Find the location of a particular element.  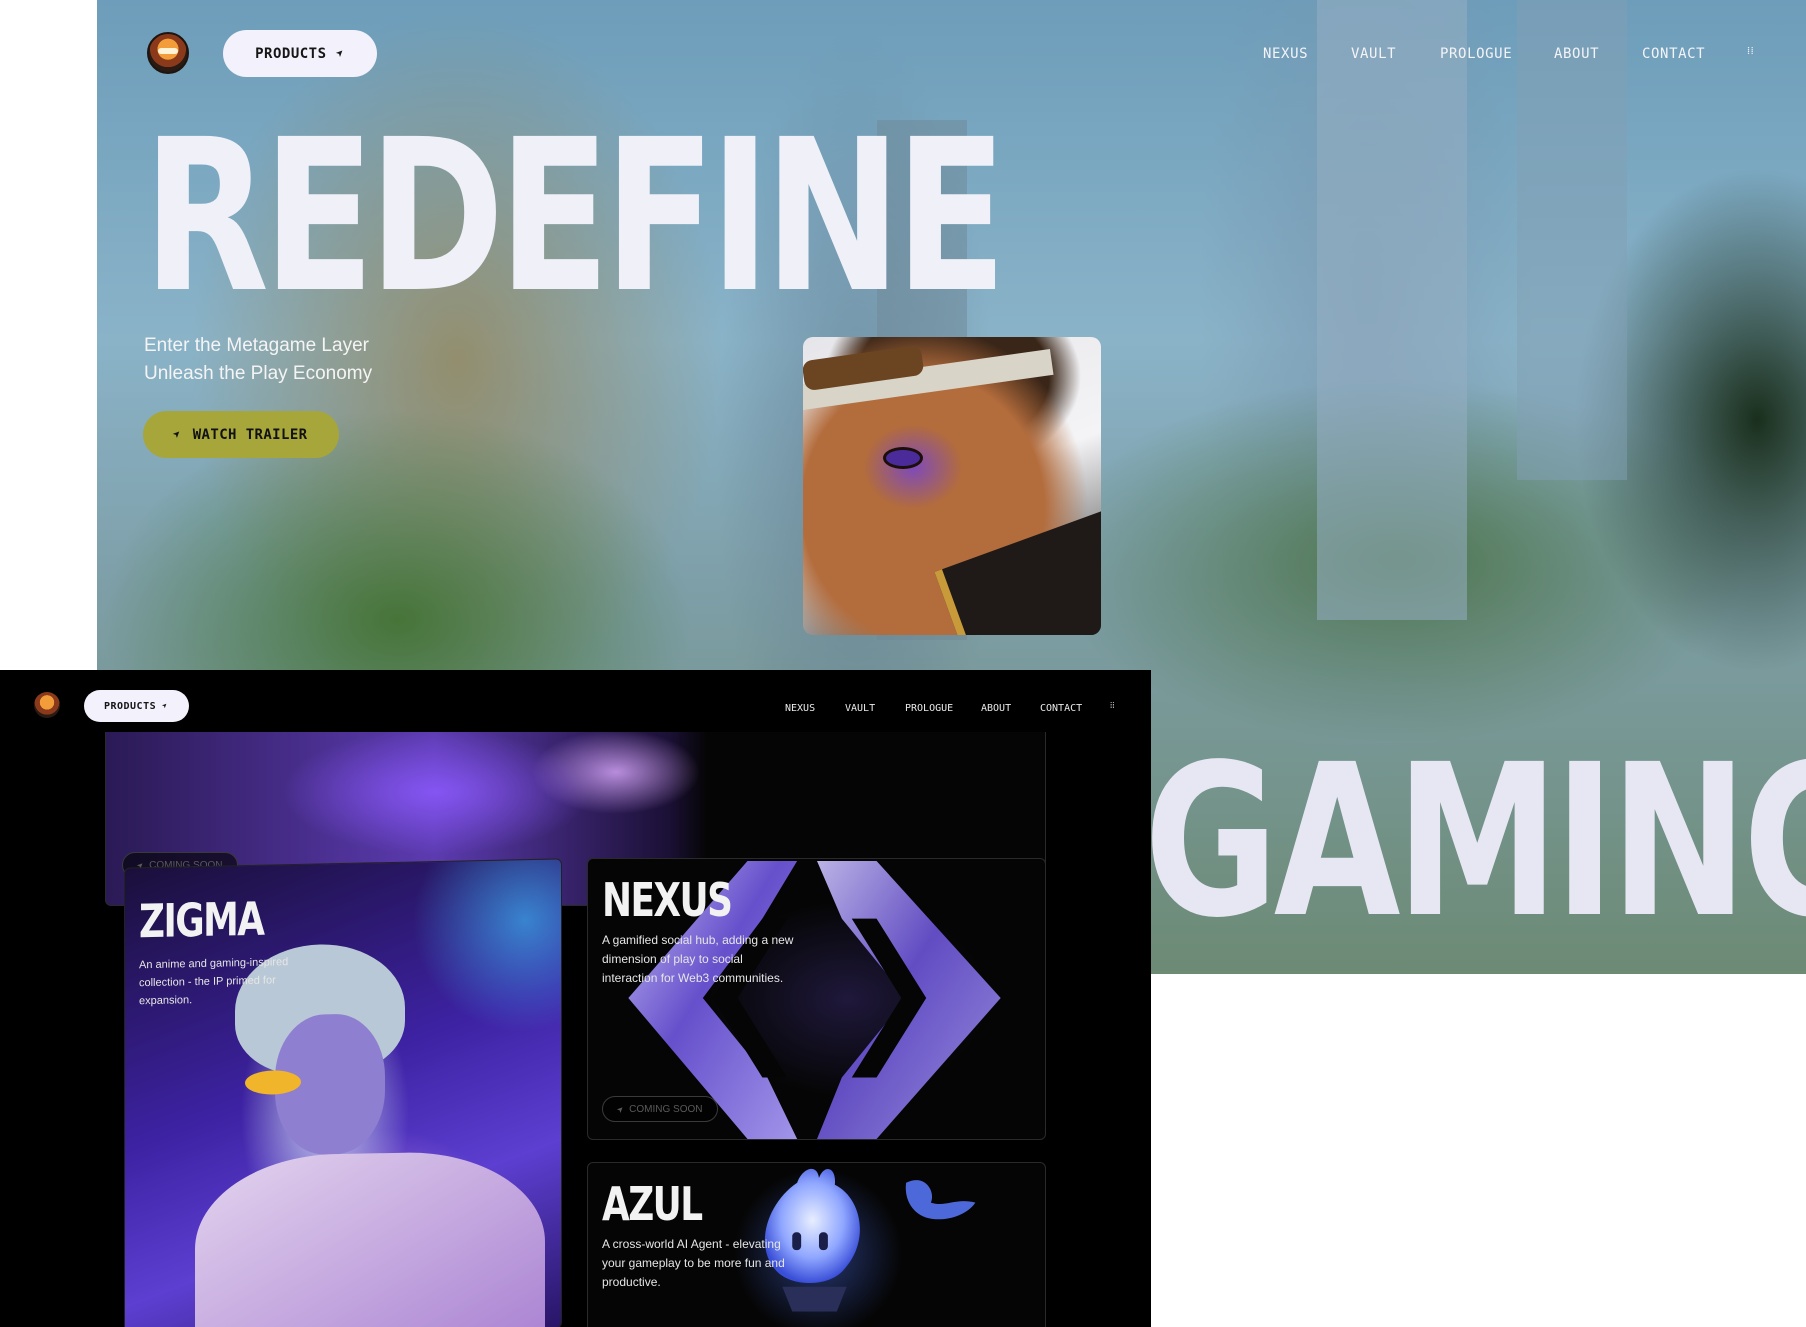

card-description-line: A gamified social hub, adding a new is located at coordinates (698, 940).